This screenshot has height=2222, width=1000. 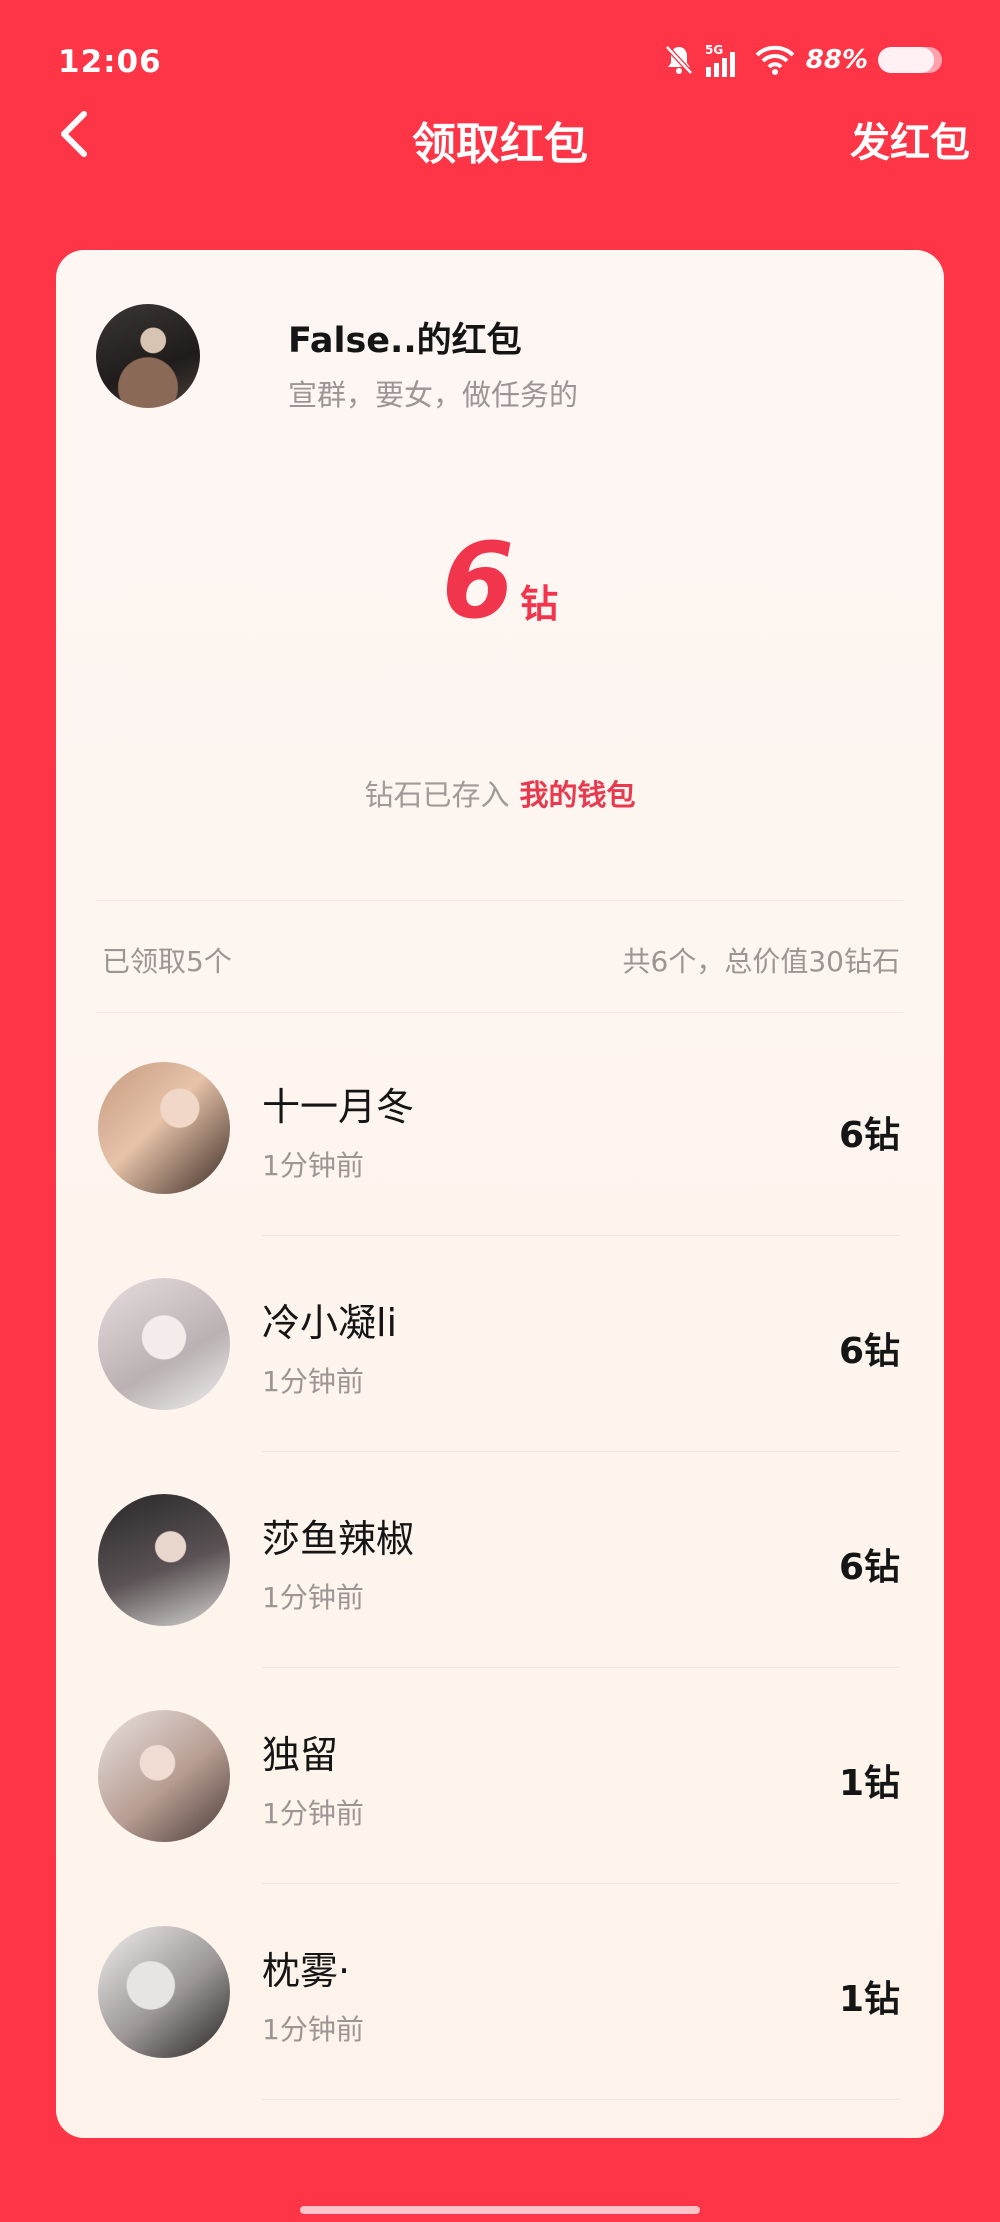 I want to click on my-wallet-link: 我的钱包, so click(x=578, y=795).